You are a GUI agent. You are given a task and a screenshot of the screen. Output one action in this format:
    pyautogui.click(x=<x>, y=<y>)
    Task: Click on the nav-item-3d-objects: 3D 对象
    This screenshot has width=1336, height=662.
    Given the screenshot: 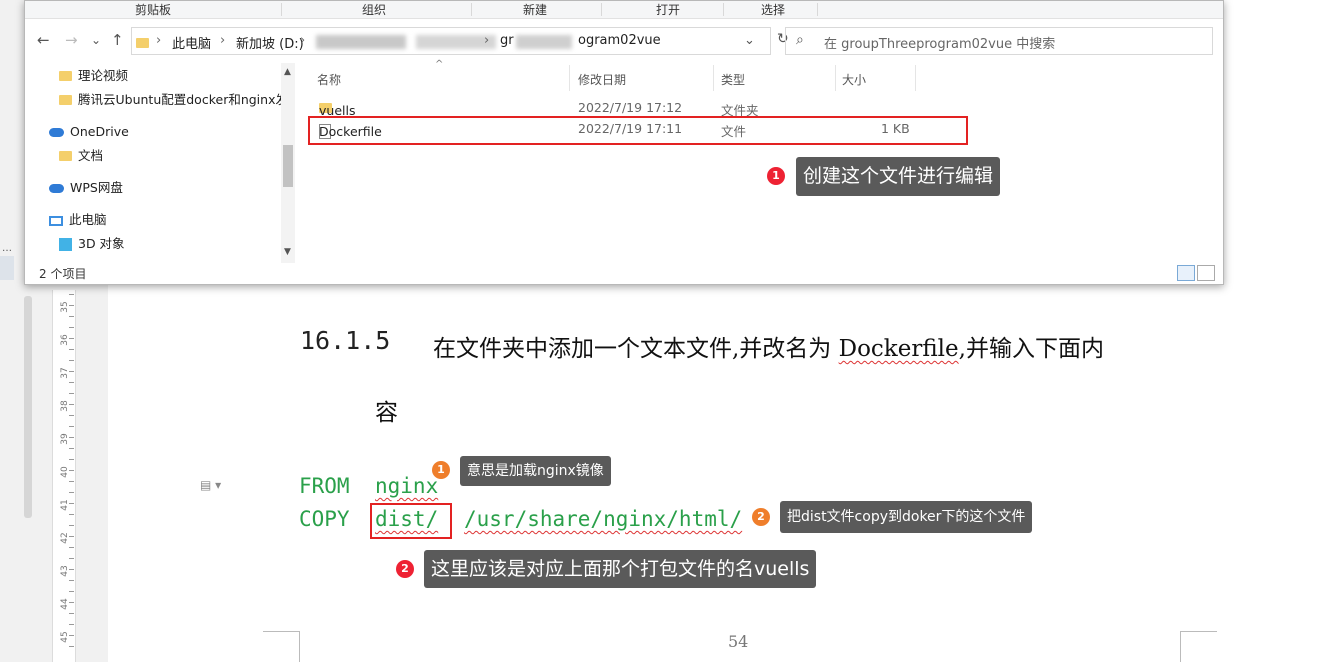 What is the action you would take?
    pyautogui.click(x=92, y=244)
    